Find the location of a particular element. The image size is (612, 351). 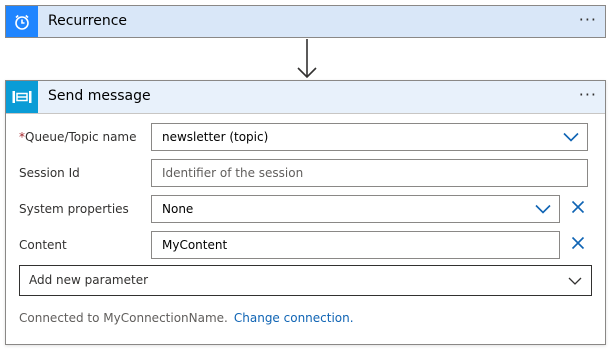

content-input: MyContent is located at coordinates (355, 245).